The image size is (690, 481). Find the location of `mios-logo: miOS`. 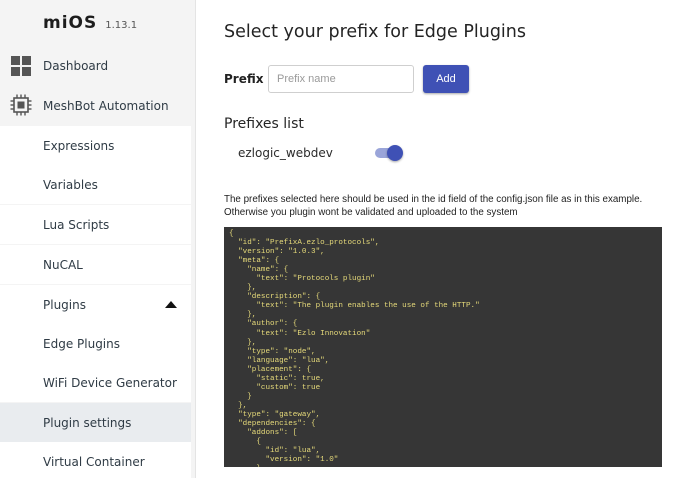

mios-logo: miOS is located at coordinates (70, 23).